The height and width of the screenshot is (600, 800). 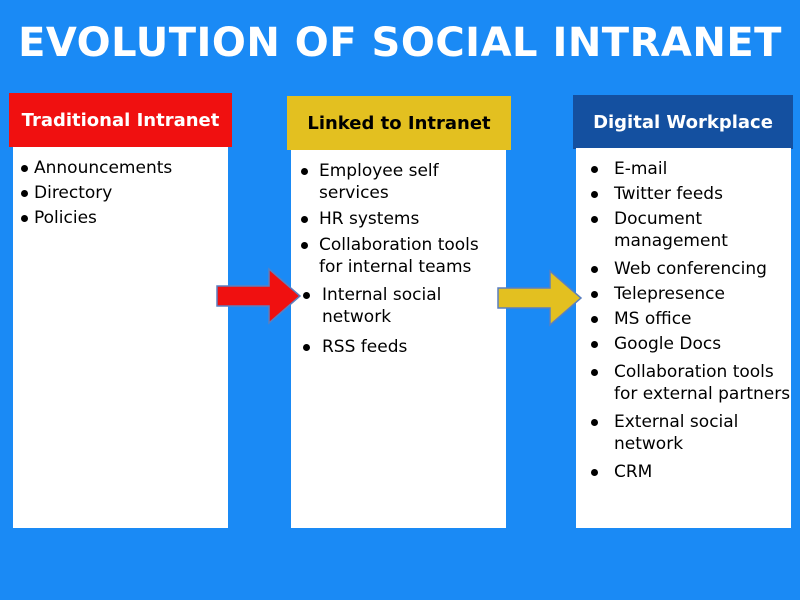 What do you see at coordinates (683, 294) in the screenshot?
I see `list-item: Telepresence` at bounding box center [683, 294].